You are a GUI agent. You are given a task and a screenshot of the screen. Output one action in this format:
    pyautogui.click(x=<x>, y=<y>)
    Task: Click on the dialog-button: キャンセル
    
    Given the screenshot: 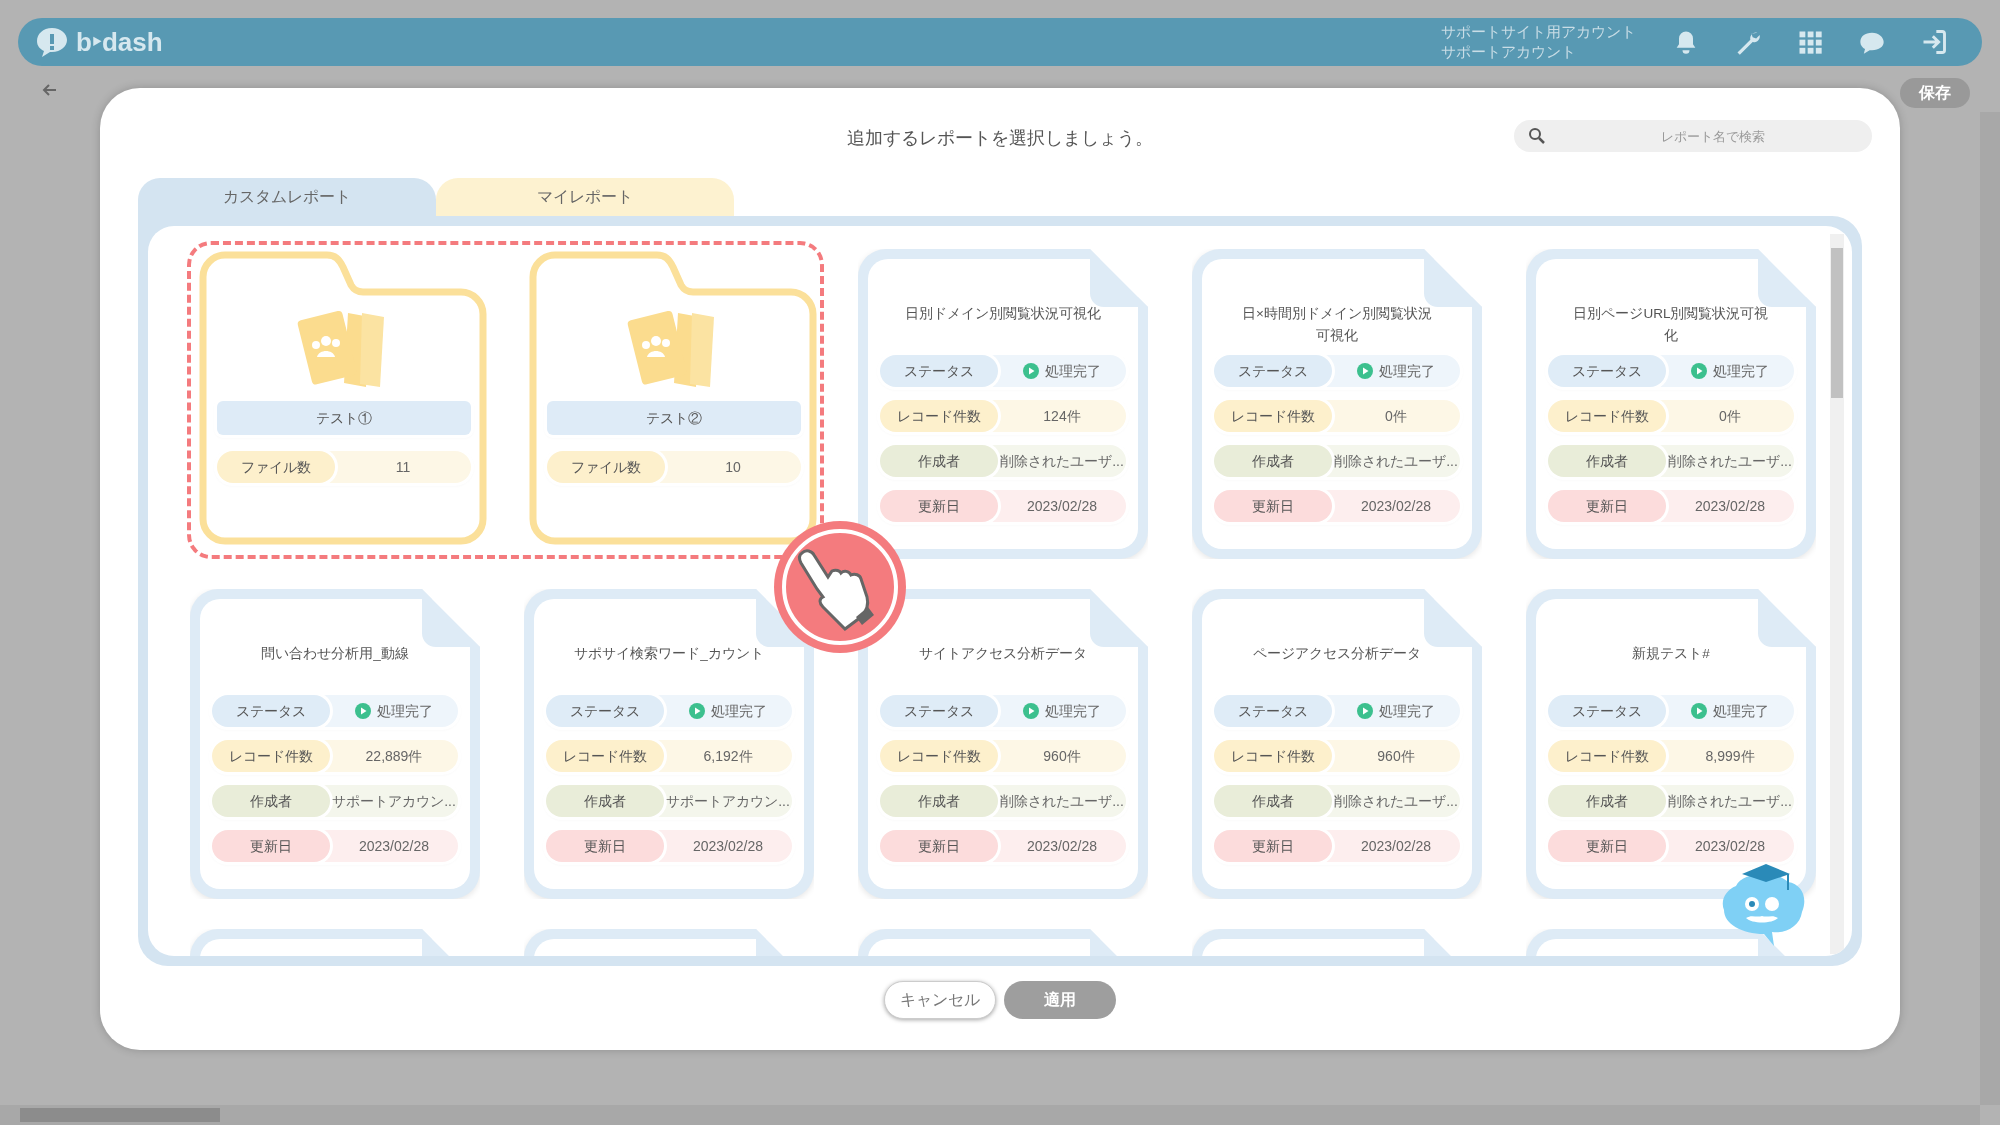 What is the action you would take?
    pyautogui.click(x=940, y=1000)
    